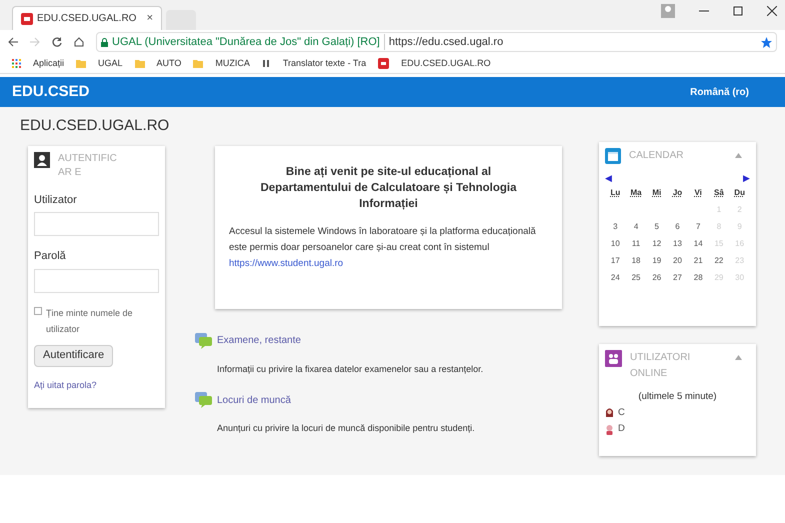 This screenshot has width=785, height=523. What do you see at coordinates (719, 261) in the screenshot?
I see `calendar-day: 22` at bounding box center [719, 261].